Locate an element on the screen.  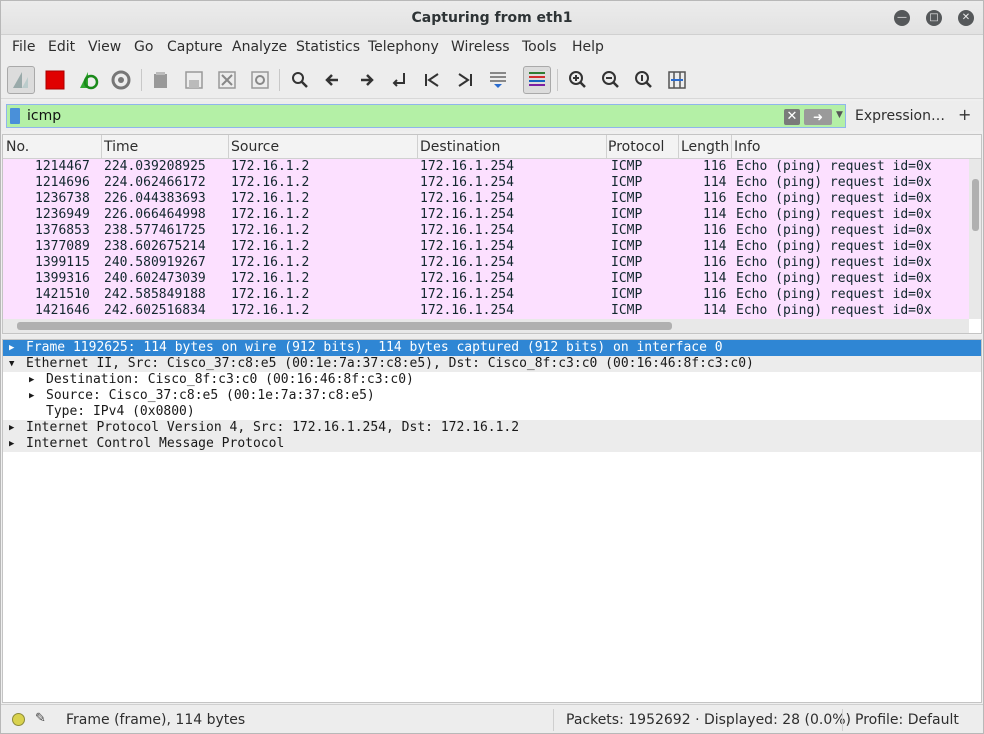
packet-list-vertical-scrollbar is located at coordinates (975, 239).